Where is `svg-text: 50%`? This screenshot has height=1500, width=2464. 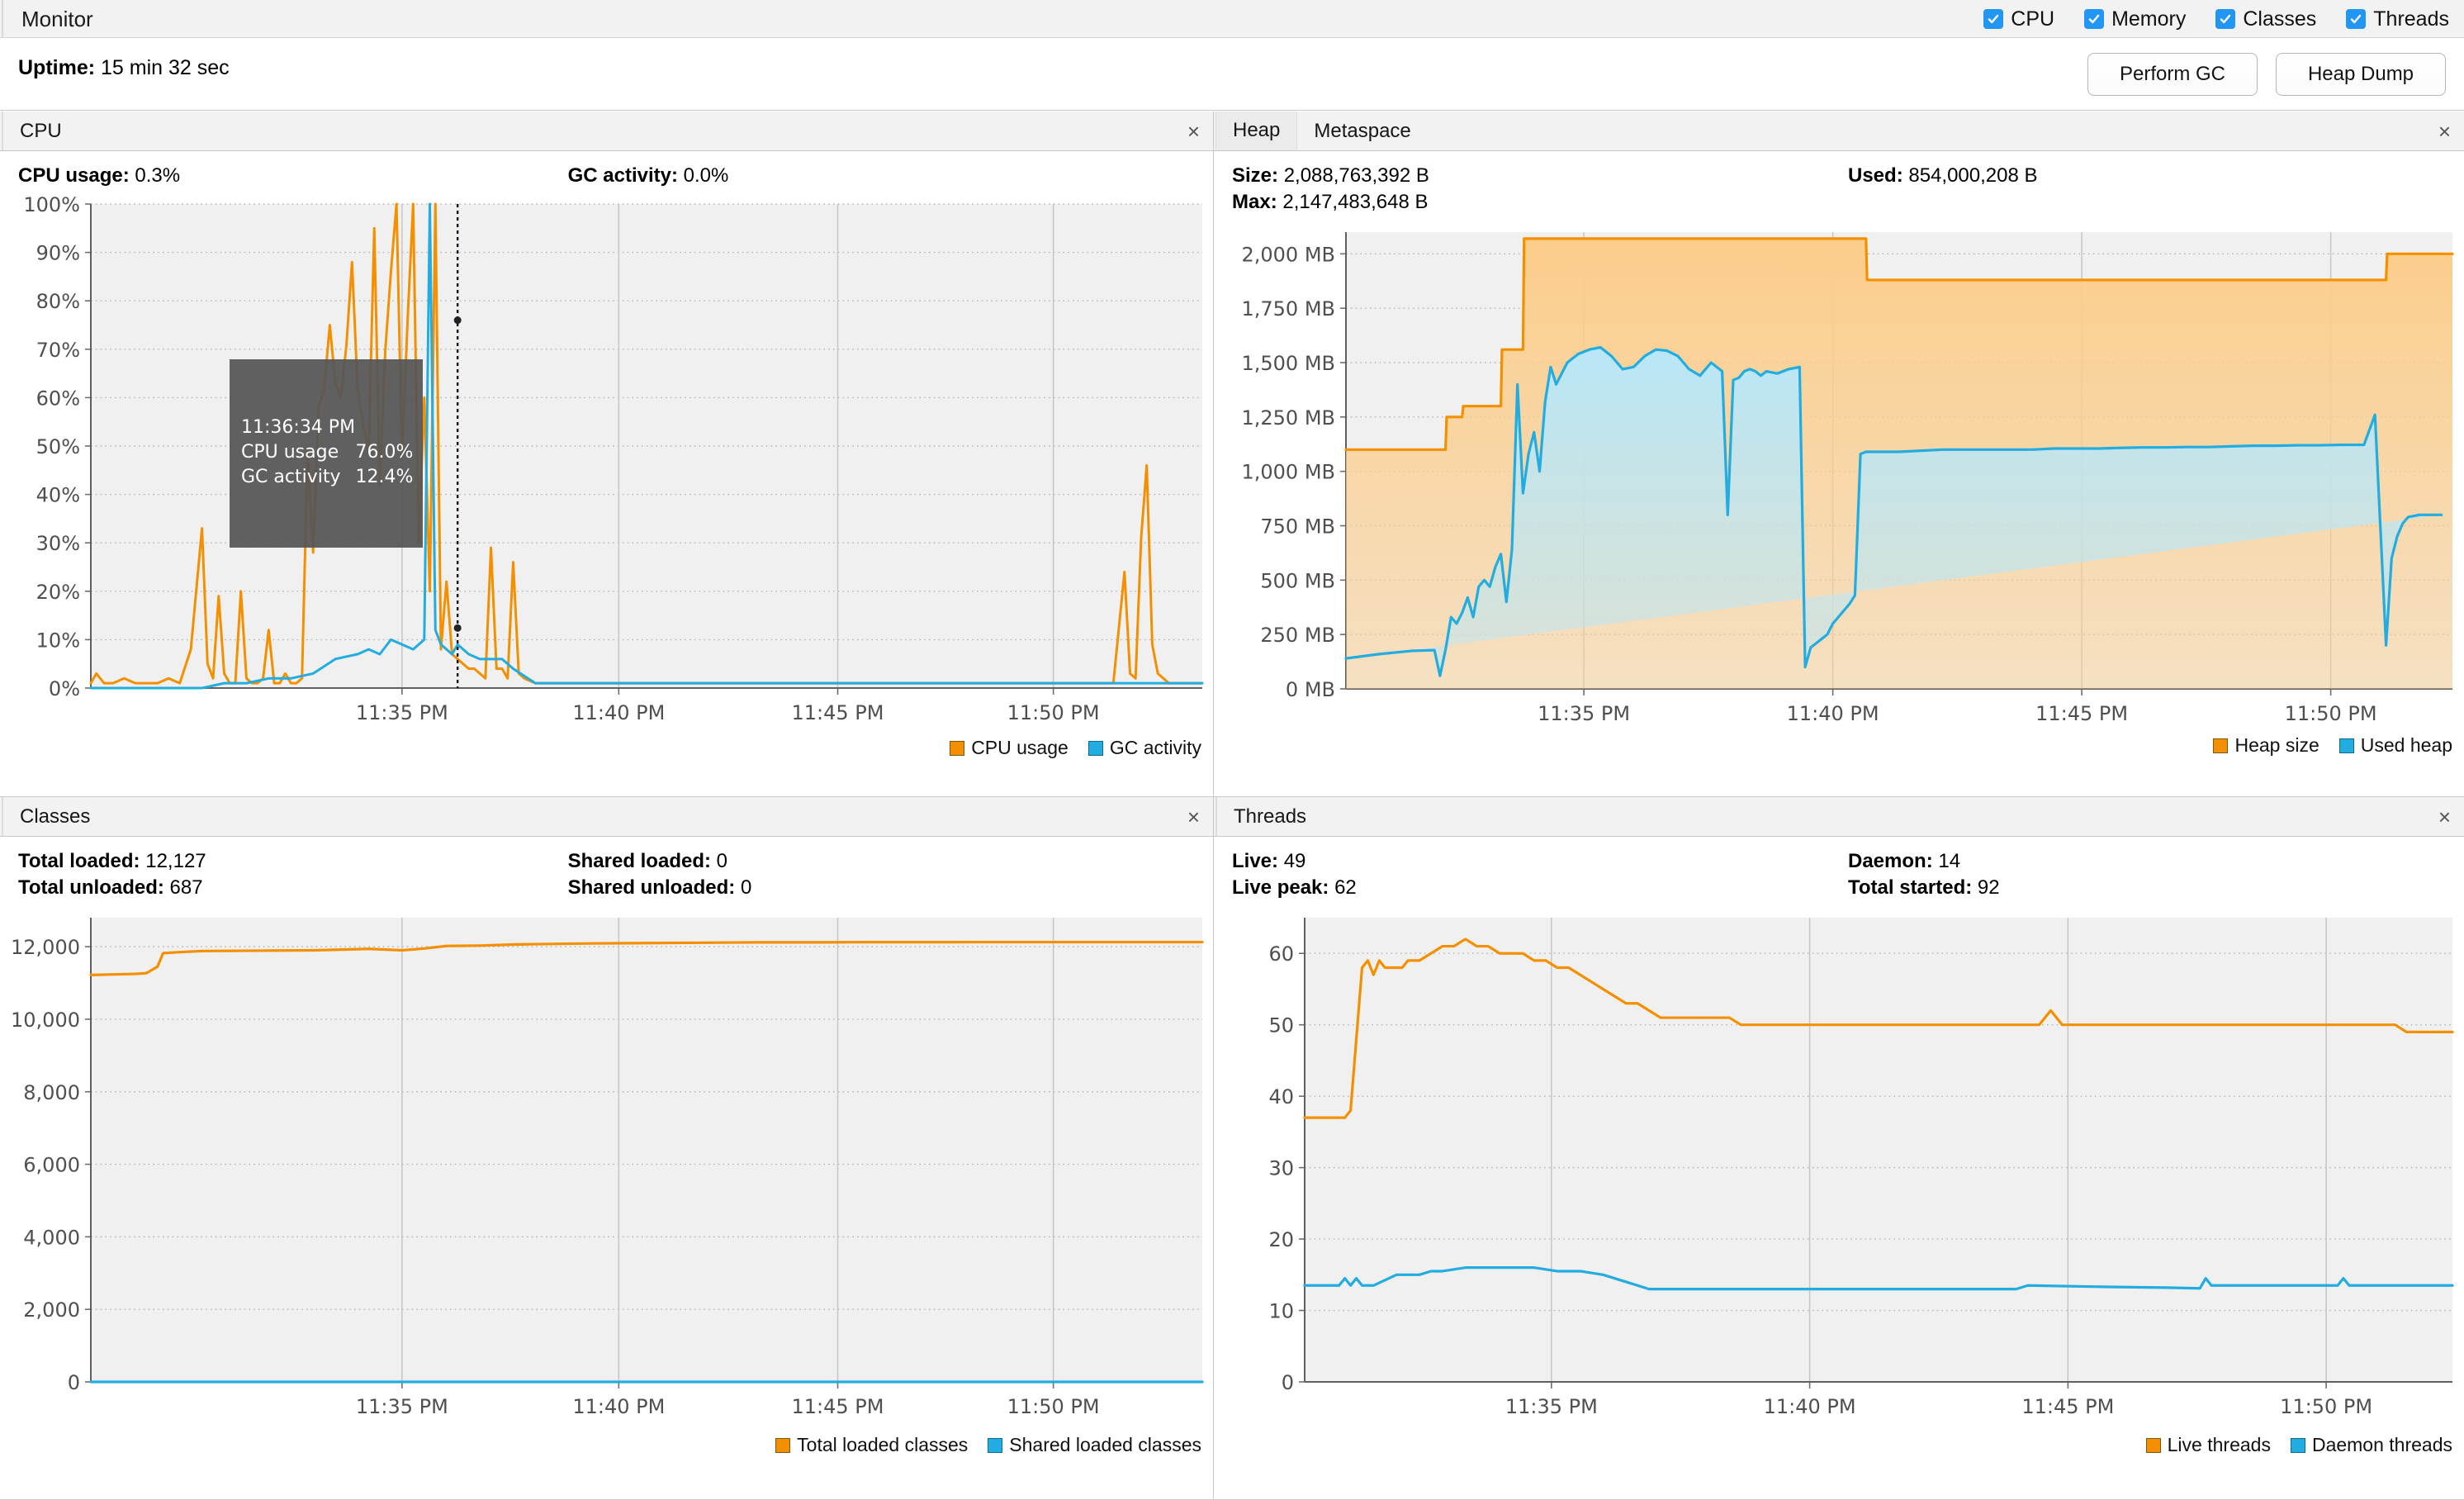
svg-text: 50% is located at coordinates (58, 446).